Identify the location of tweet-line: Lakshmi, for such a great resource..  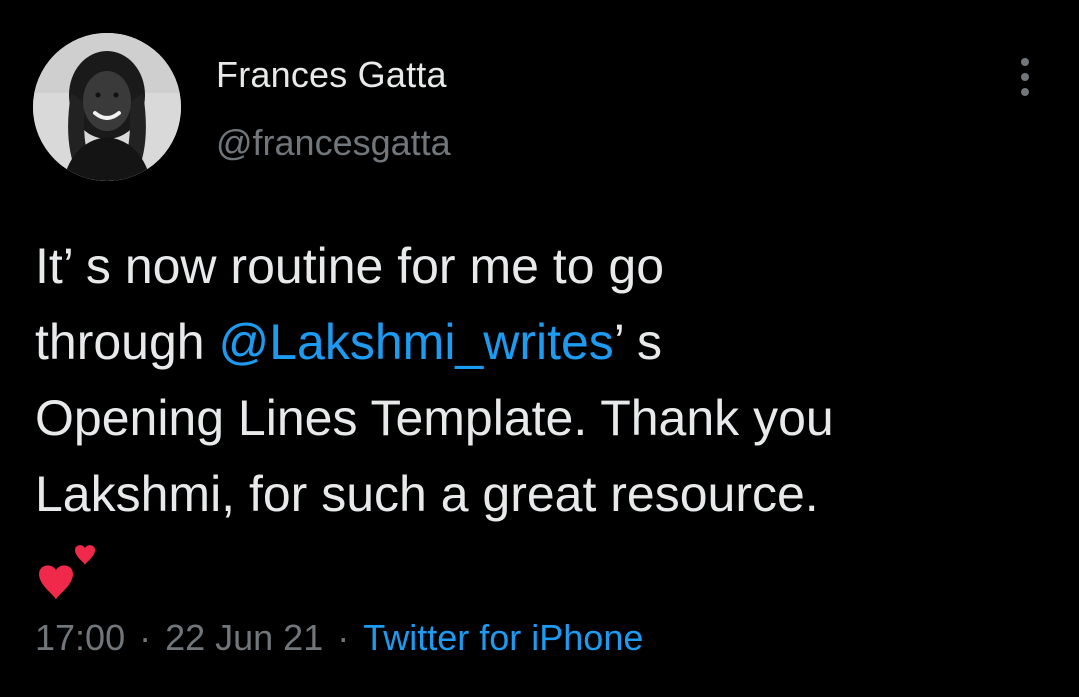
(427, 494).